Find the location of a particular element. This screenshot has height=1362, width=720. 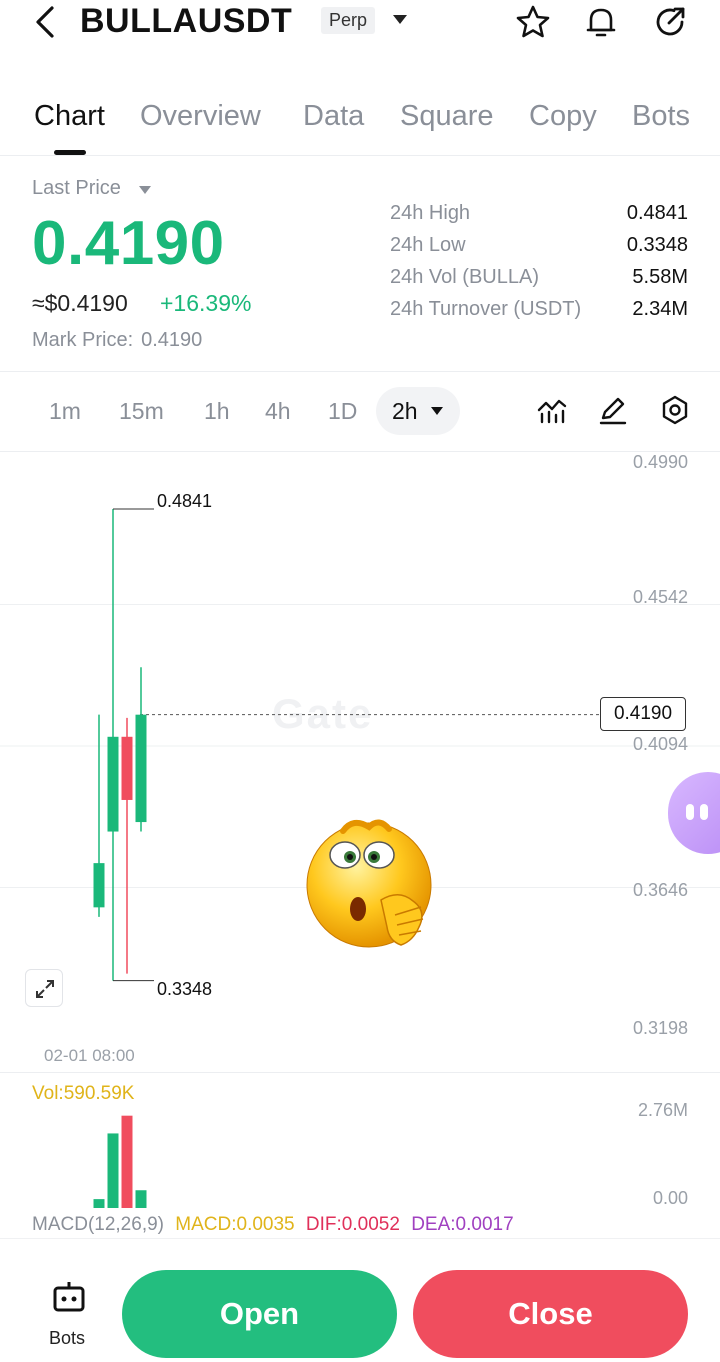

dif-value: DIF:0.0052 is located at coordinates (352, 1224).